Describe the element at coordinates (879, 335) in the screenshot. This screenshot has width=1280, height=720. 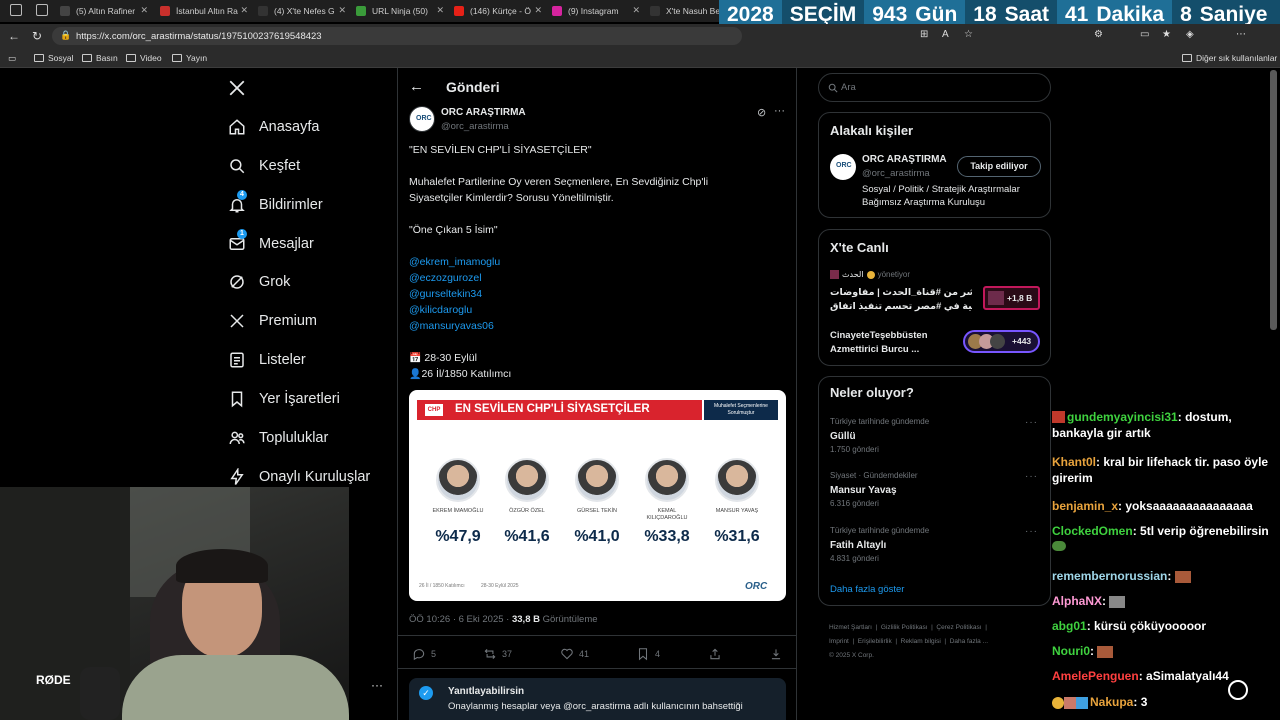
I see `live-title-line: CinayeteTeşebbüsten` at that location.